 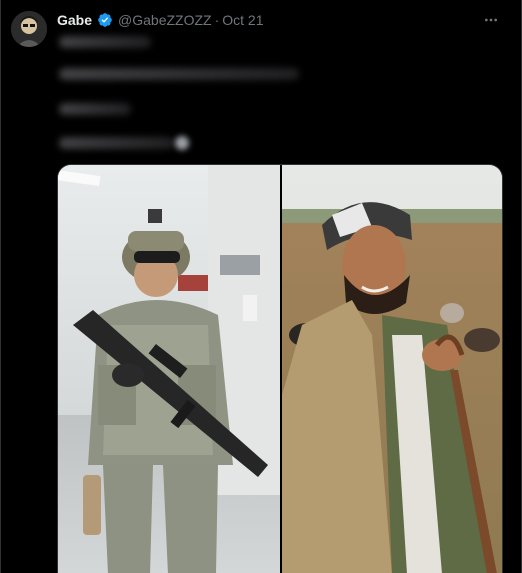 I want to click on more-options-icon, so click(x=491, y=20).